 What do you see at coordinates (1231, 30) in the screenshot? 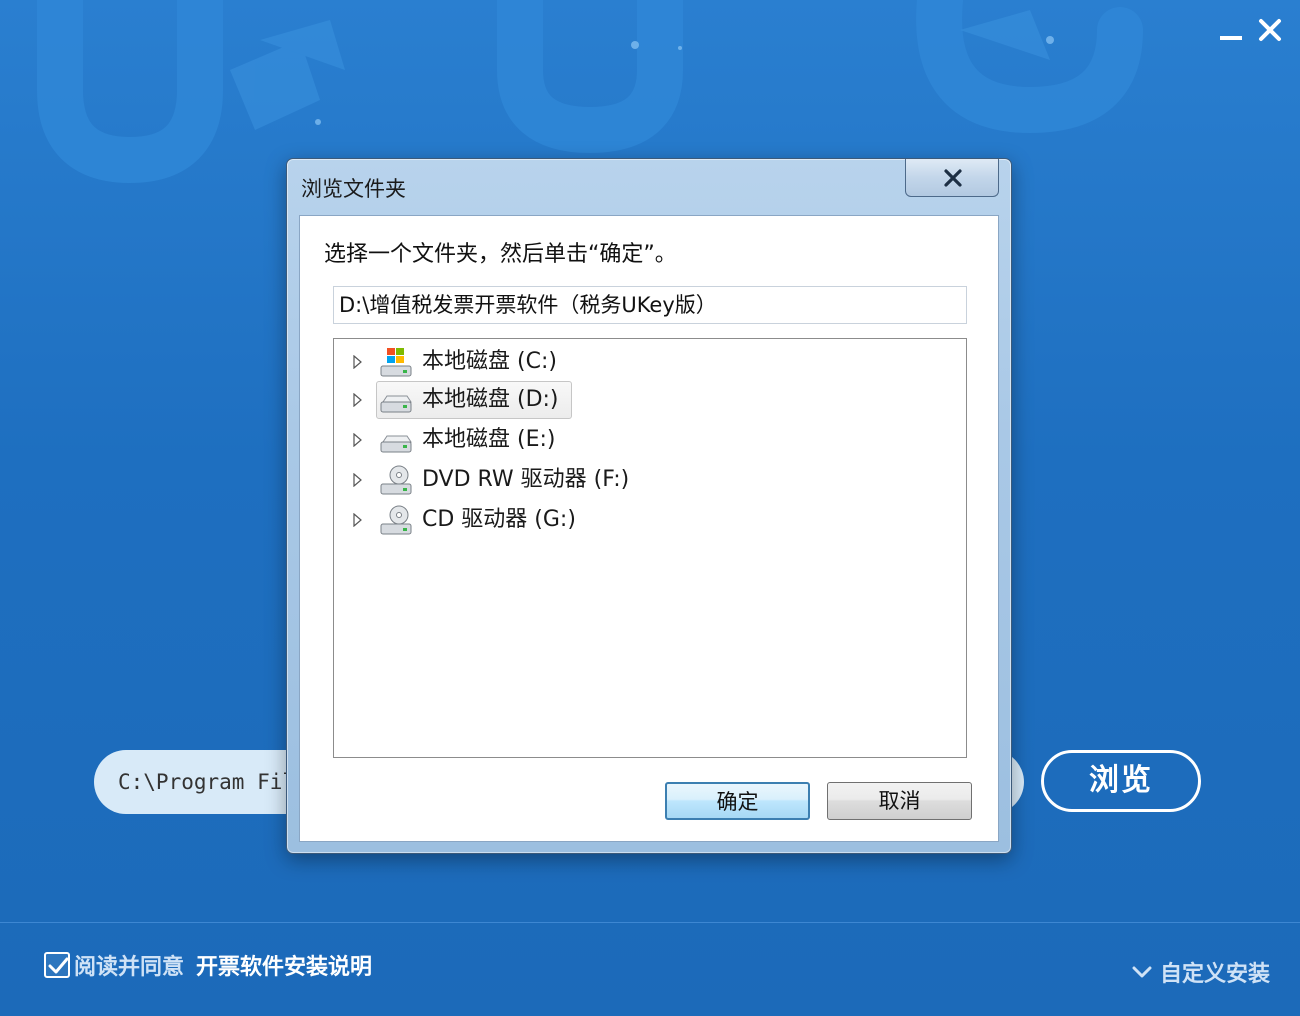
I see `minimize-button` at bounding box center [1231, 30].